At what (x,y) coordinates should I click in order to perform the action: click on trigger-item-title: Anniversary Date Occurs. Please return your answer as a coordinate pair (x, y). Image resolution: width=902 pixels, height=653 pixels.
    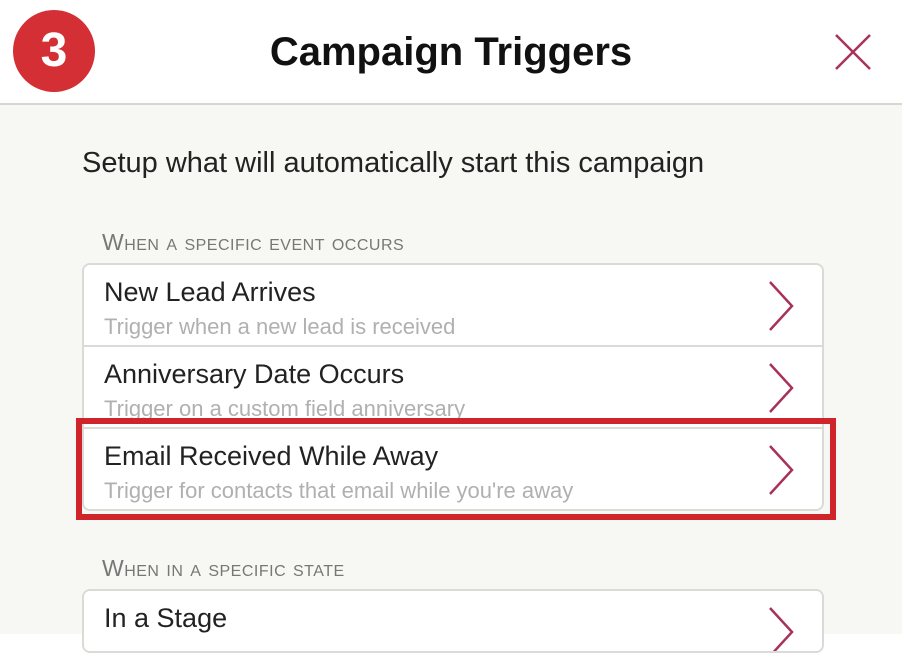
    Looking at the image, I should click on (254, 374).